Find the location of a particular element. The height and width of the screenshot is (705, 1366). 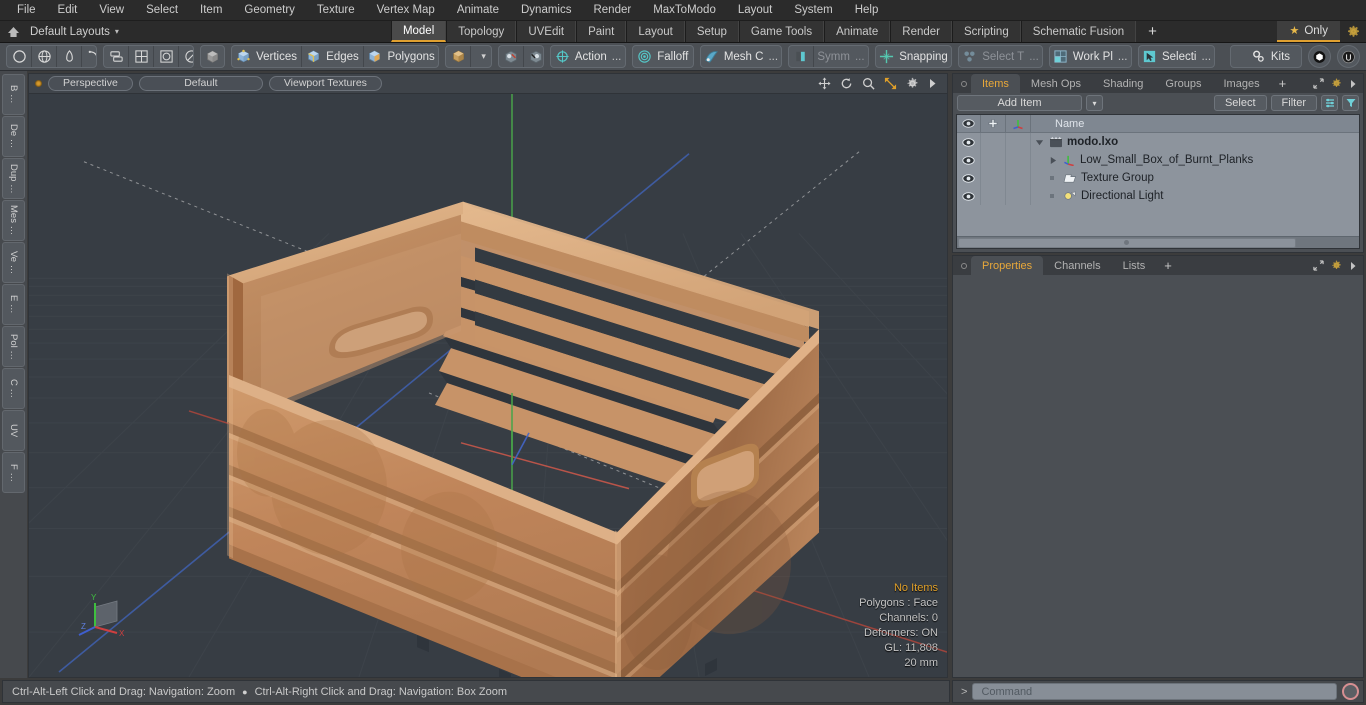

menu-item-edit: Edit is located at coordinates (68, 10).